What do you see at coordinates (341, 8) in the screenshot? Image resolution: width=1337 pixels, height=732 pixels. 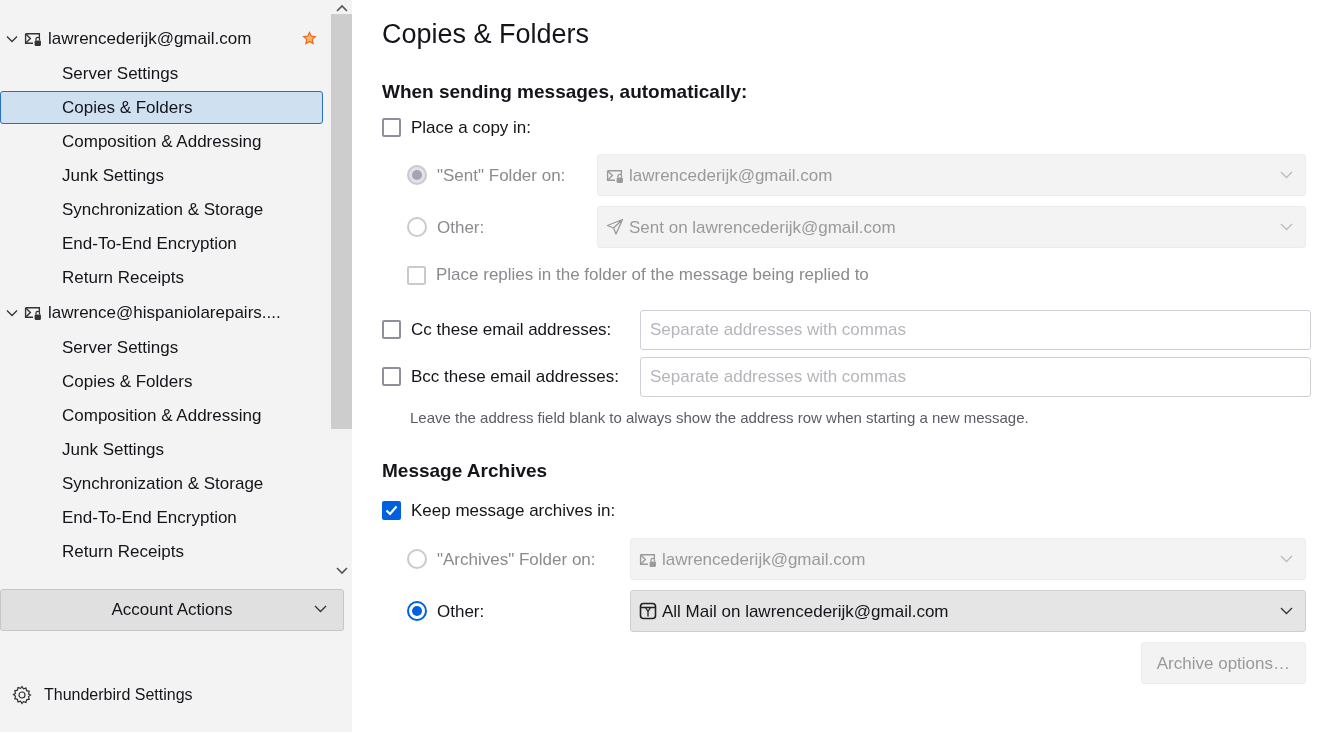 I see `scroll-up-icon` at bounding box center [341, 8].